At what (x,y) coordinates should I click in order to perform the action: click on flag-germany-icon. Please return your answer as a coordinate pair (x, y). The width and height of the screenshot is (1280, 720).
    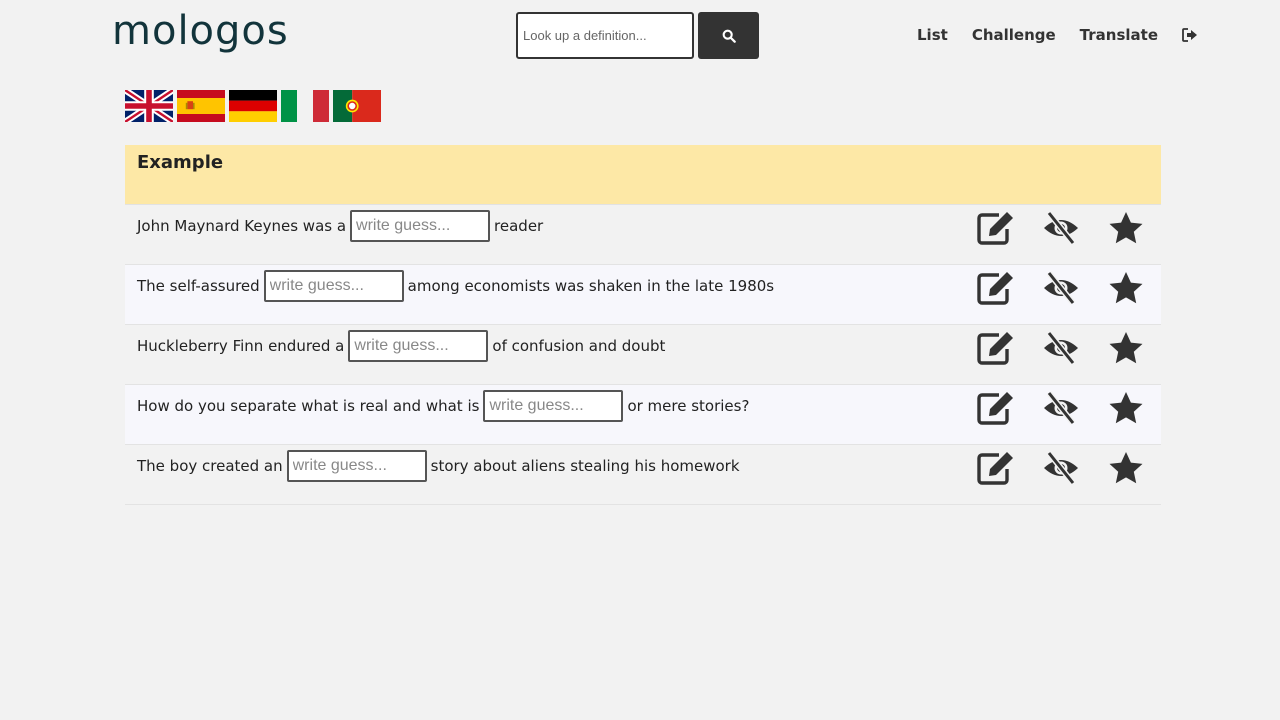
    Looking at the image, I should click on (253, 106).